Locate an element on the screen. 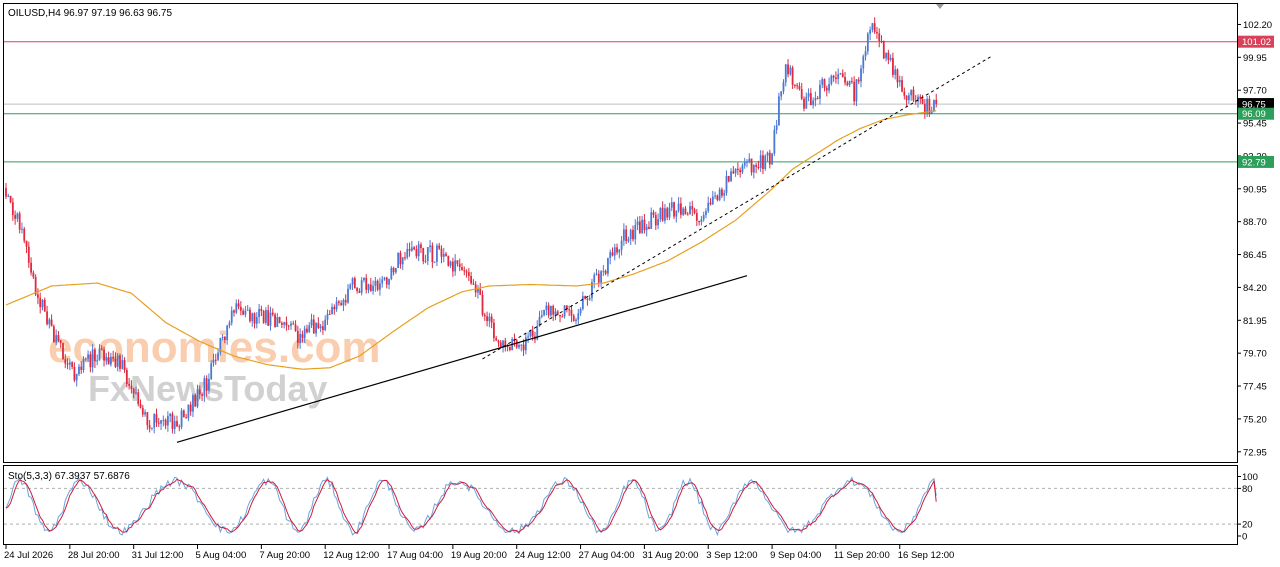  stoch-main-line is located at coordinates (471, 506).